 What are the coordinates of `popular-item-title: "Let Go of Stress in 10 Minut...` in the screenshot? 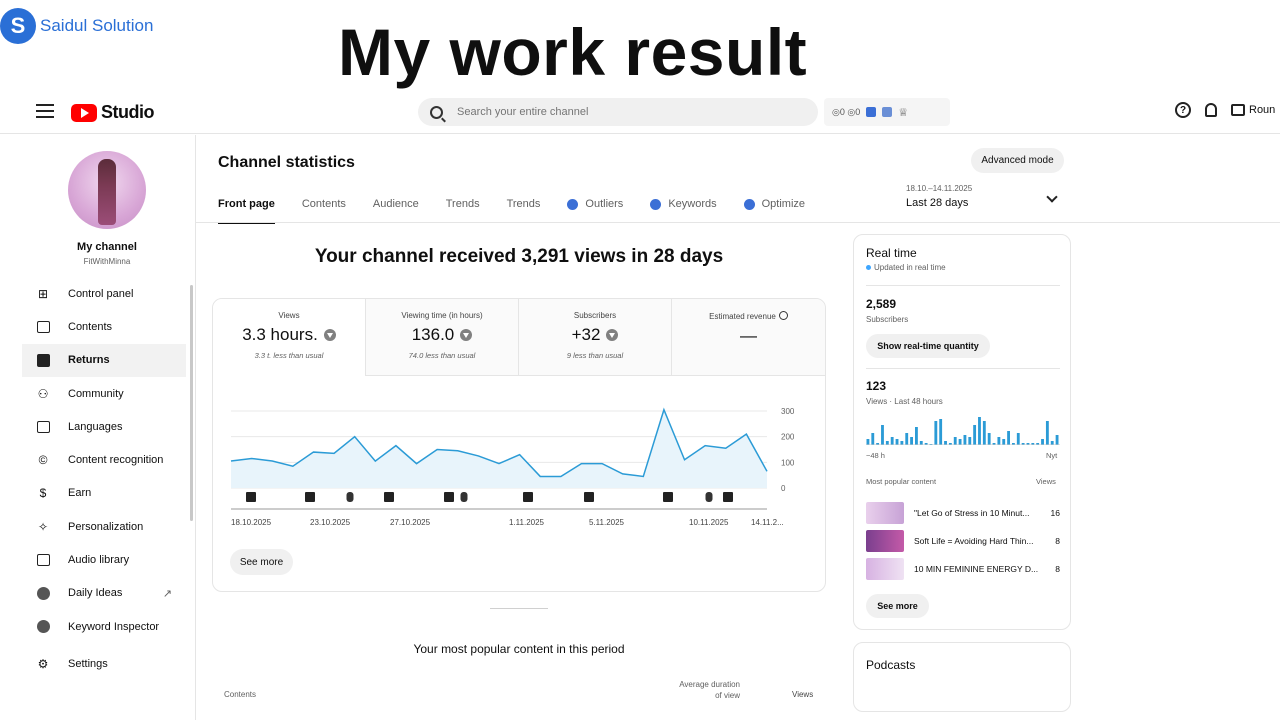 It's located at (972, 513).